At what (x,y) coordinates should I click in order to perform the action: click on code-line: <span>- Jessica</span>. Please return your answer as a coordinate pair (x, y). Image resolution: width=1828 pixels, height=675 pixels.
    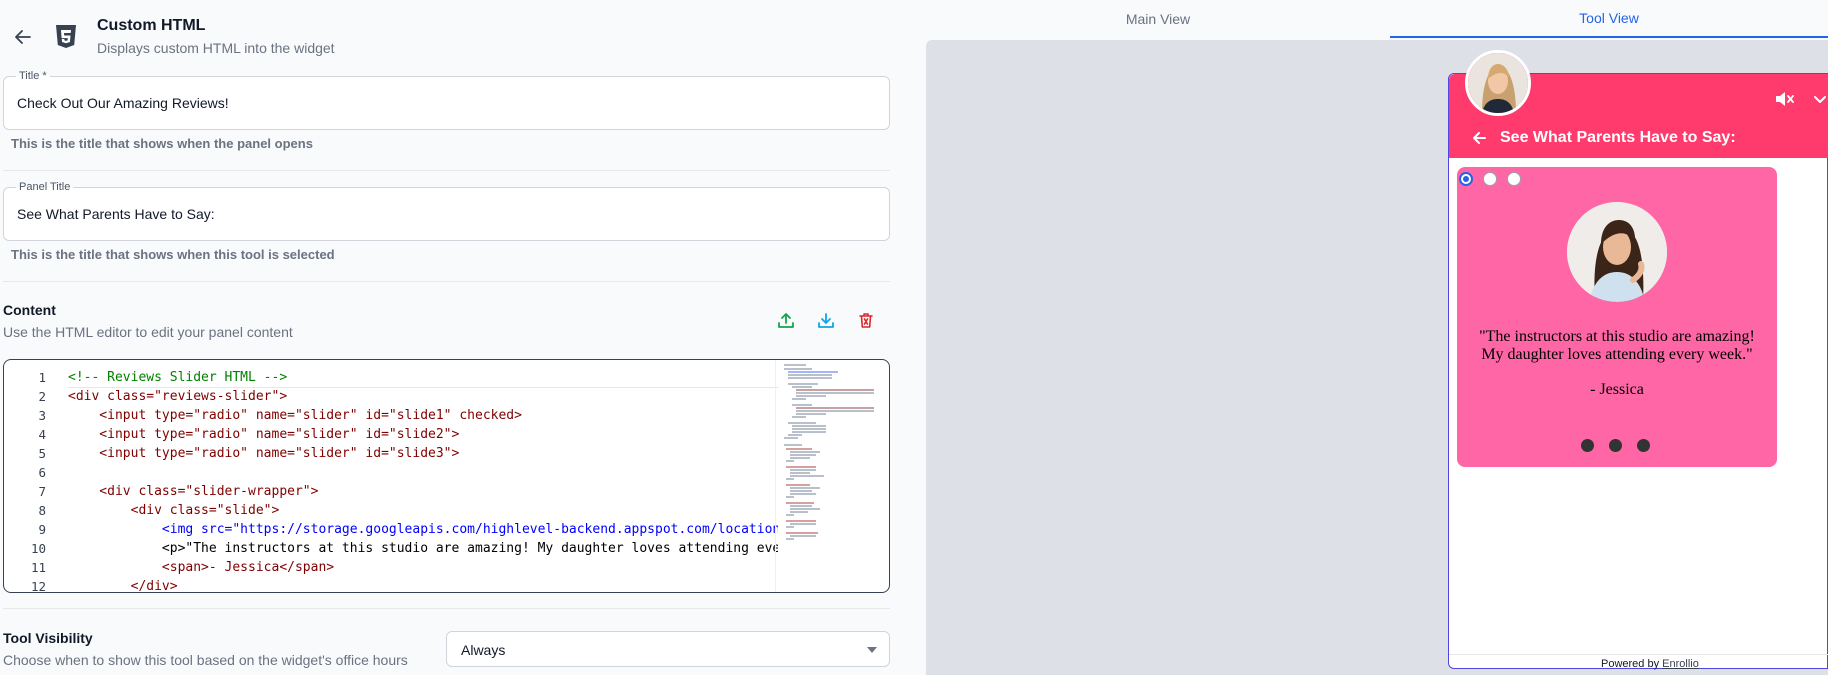
    Looking at the image, I should click on (423, 567).